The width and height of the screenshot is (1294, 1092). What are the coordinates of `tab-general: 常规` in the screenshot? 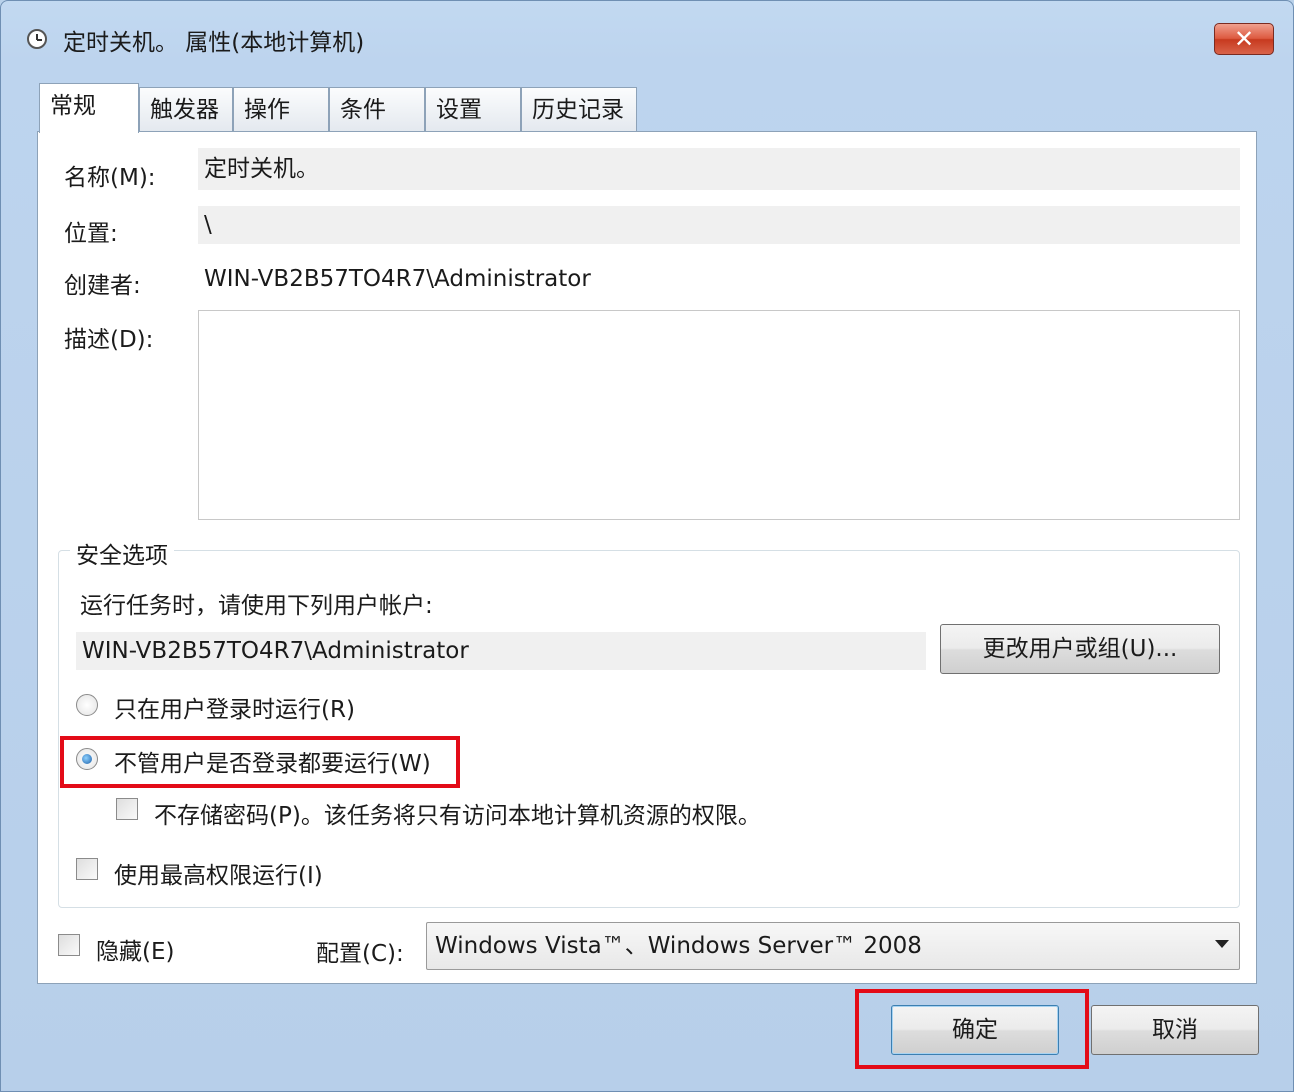 It's located at (89, 108).